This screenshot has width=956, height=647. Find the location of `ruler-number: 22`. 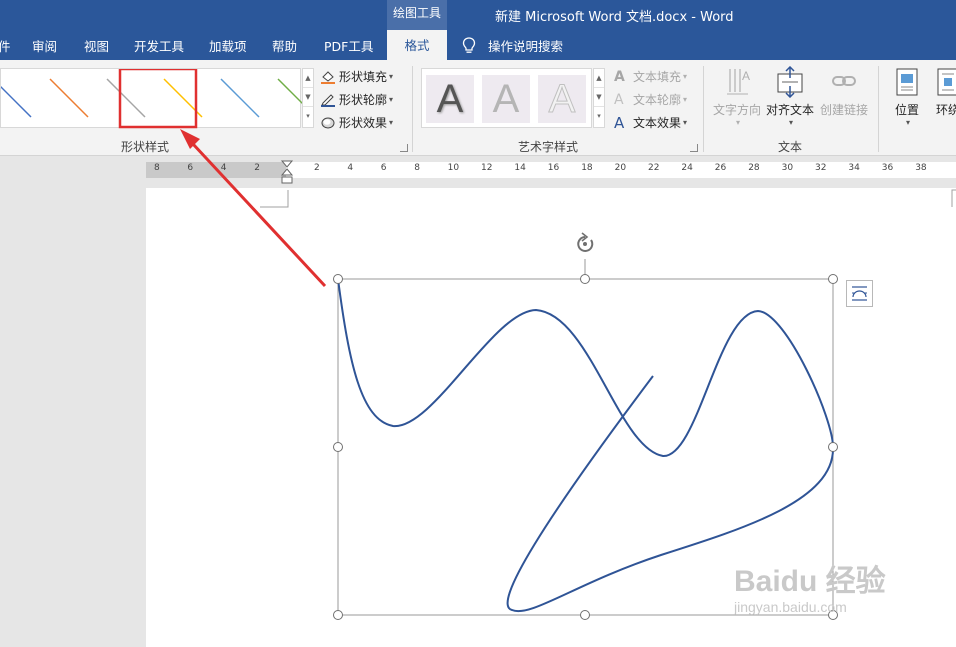

ruler-number: 22 is located at coordinates (654, 168).